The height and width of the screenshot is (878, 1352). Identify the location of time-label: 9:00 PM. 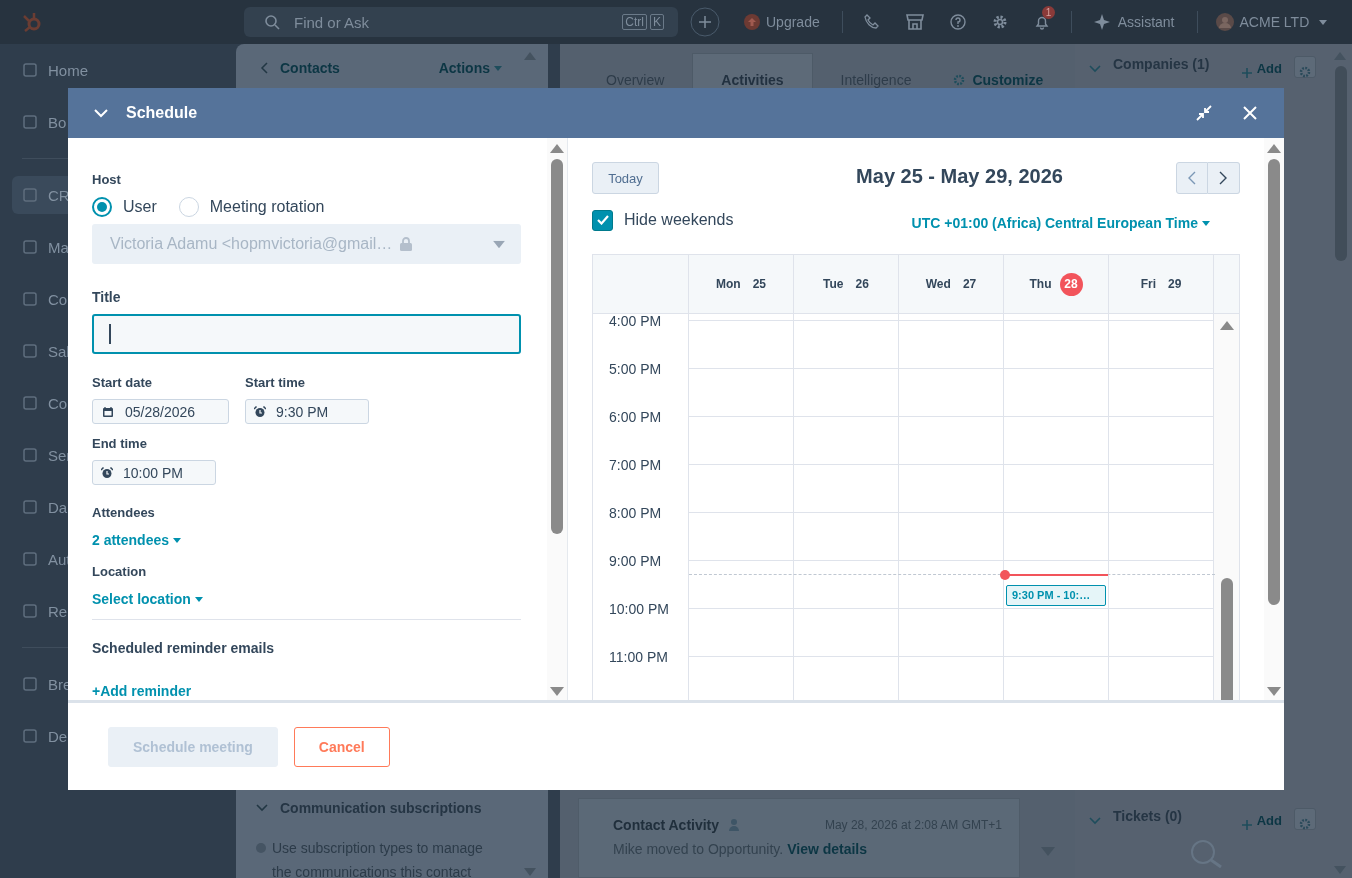
(636, 561).